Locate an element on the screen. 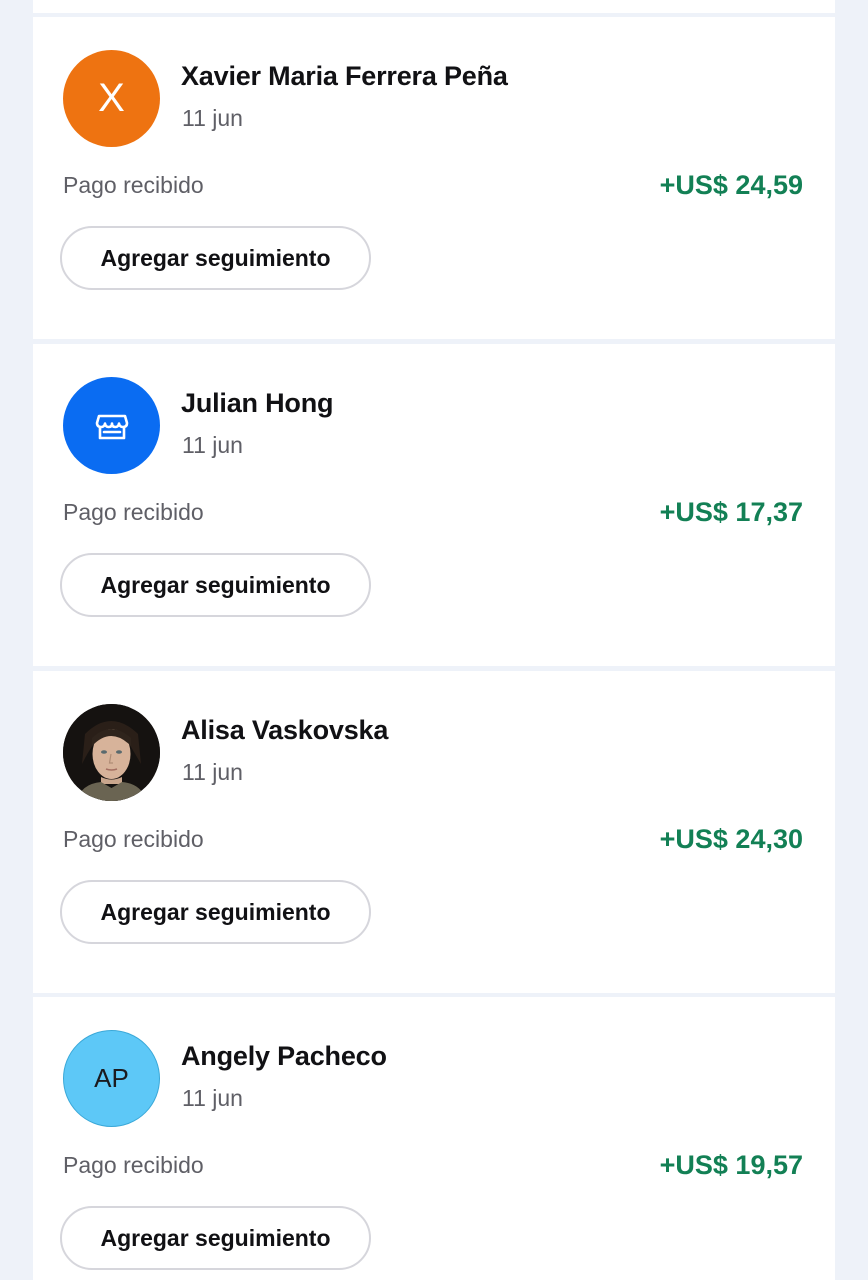 The image size is (868, 1280). avatar-initials: AP is located at coordinates (111, 1078).